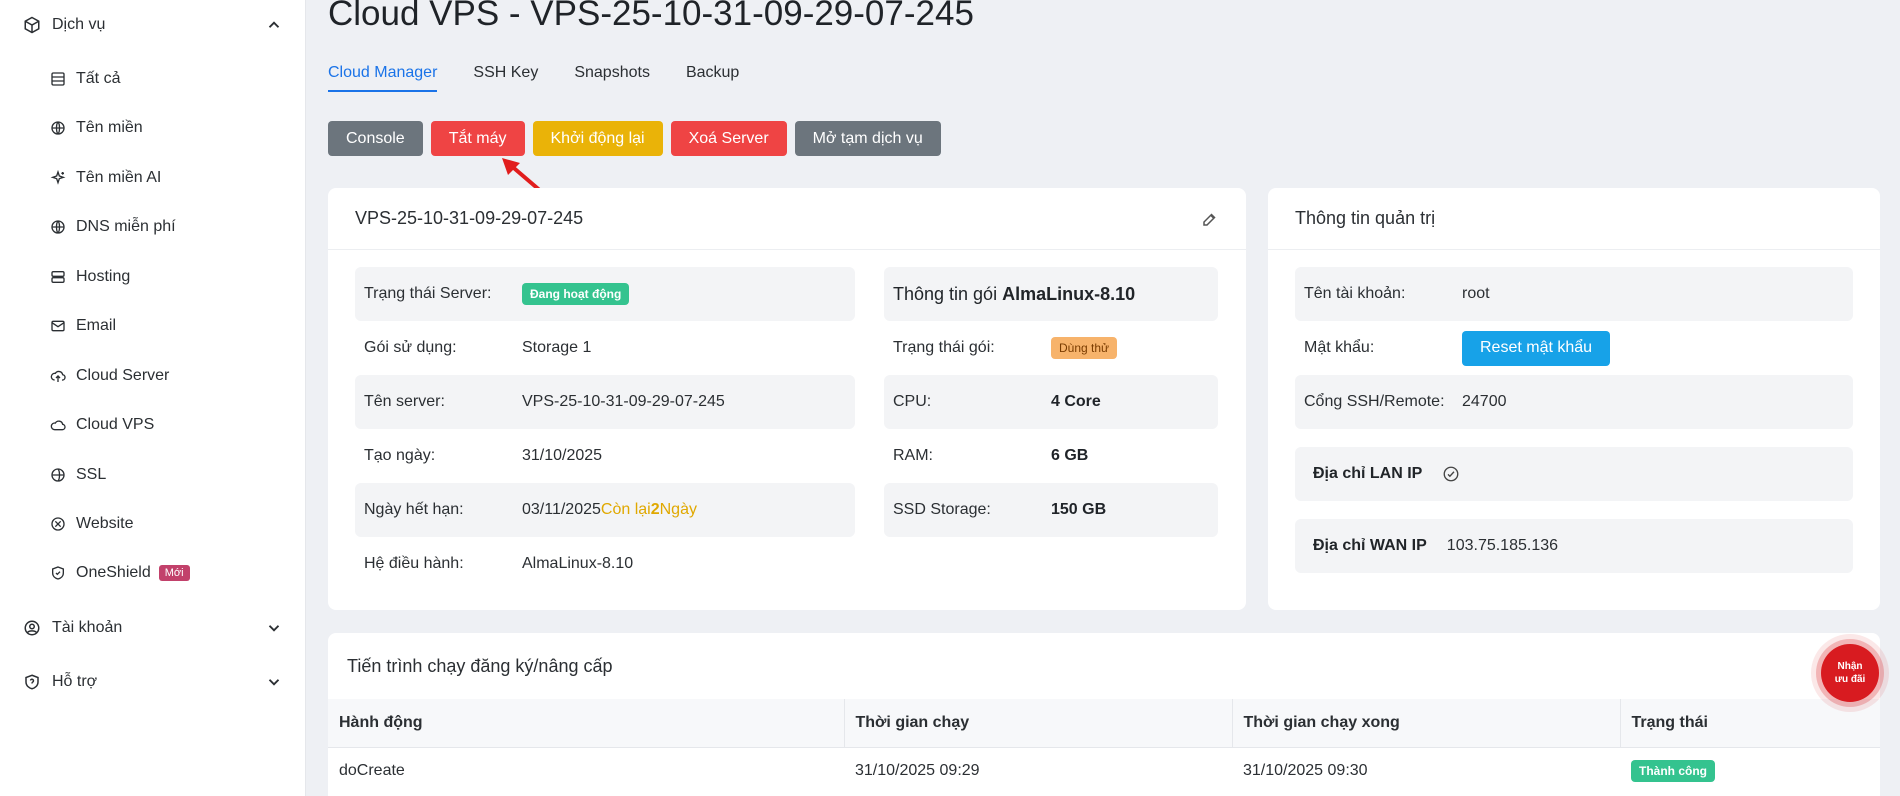 The width and height of the screenshot is (1900, 796). What do you see at coordinates (126, 226) in the screenshot?
I see `sidebar-item-label: DNS miễn phí` at bounding box center [126, 226].